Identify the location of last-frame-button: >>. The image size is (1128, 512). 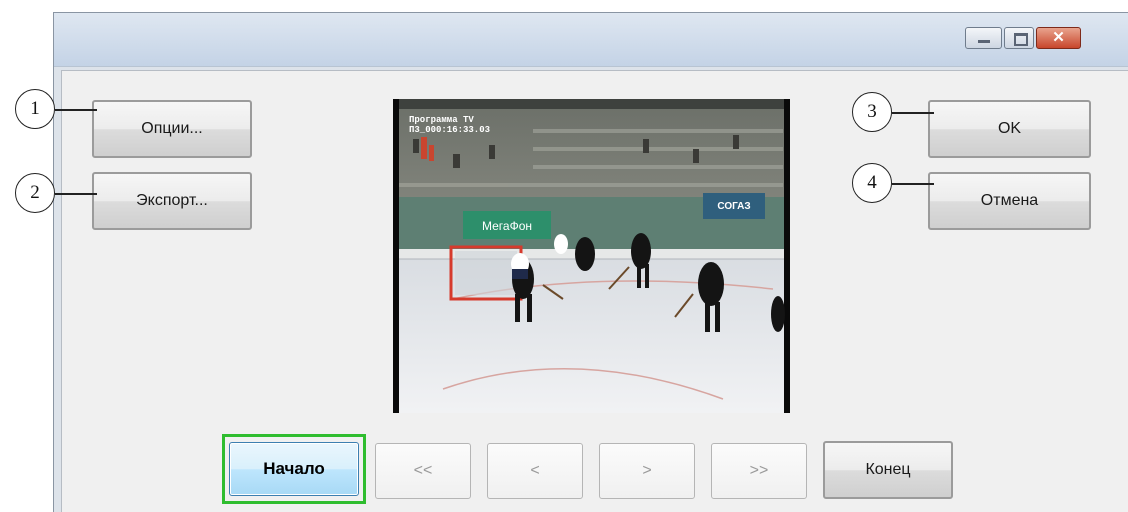
(759, 471).